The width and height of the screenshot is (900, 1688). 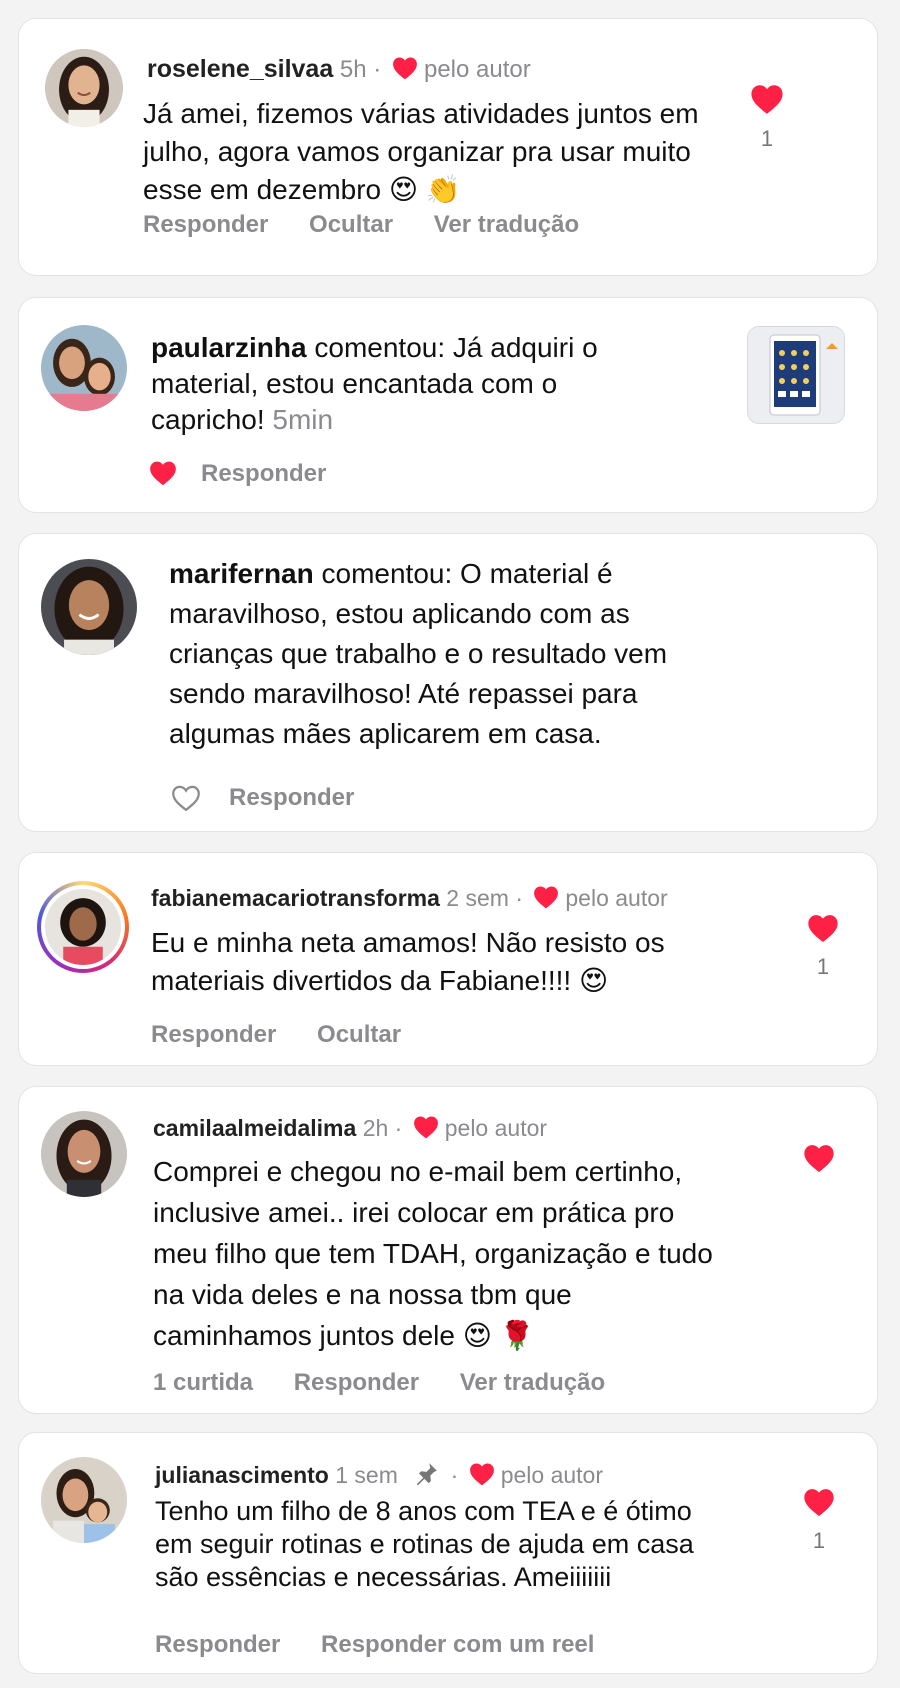 I want to click on reply-with-reel-button: Responder com um reel, so click(x=457, y=1644).